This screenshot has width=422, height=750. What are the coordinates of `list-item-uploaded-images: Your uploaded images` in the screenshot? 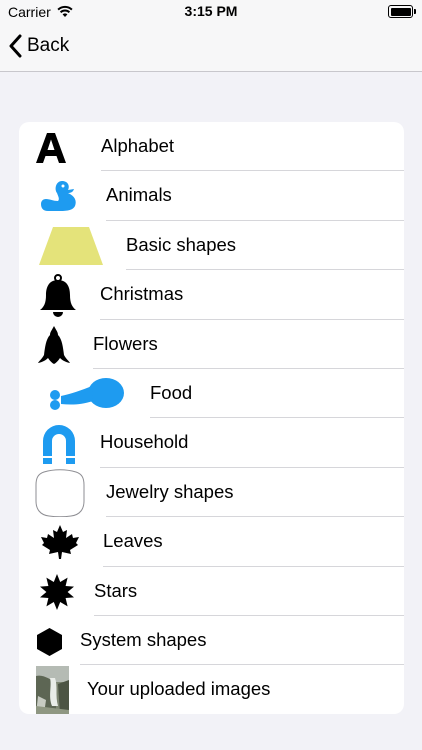 It's located at (211, 689).